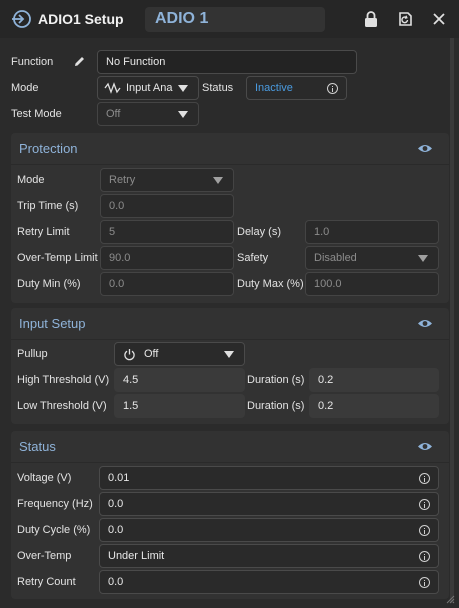  Describe the element at coordinates (335, 258) in the screenshot. I see `safety-value: Disabled` at that location.